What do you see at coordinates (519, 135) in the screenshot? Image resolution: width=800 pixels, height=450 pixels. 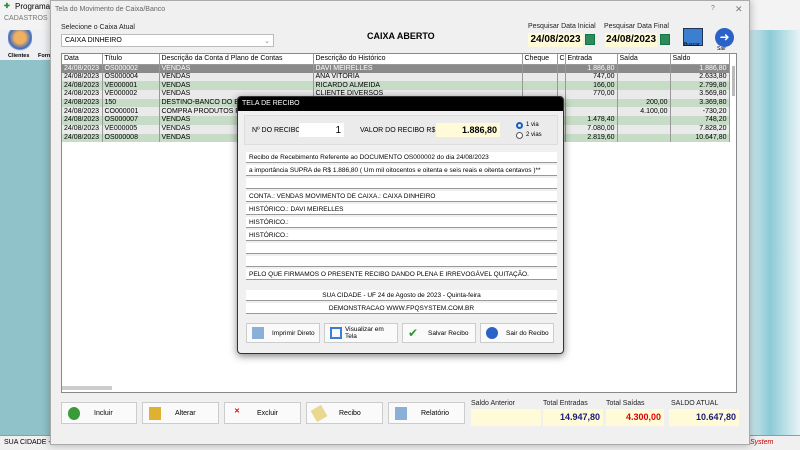 I see `radio-2-vias` at bounding box center [519, 135].